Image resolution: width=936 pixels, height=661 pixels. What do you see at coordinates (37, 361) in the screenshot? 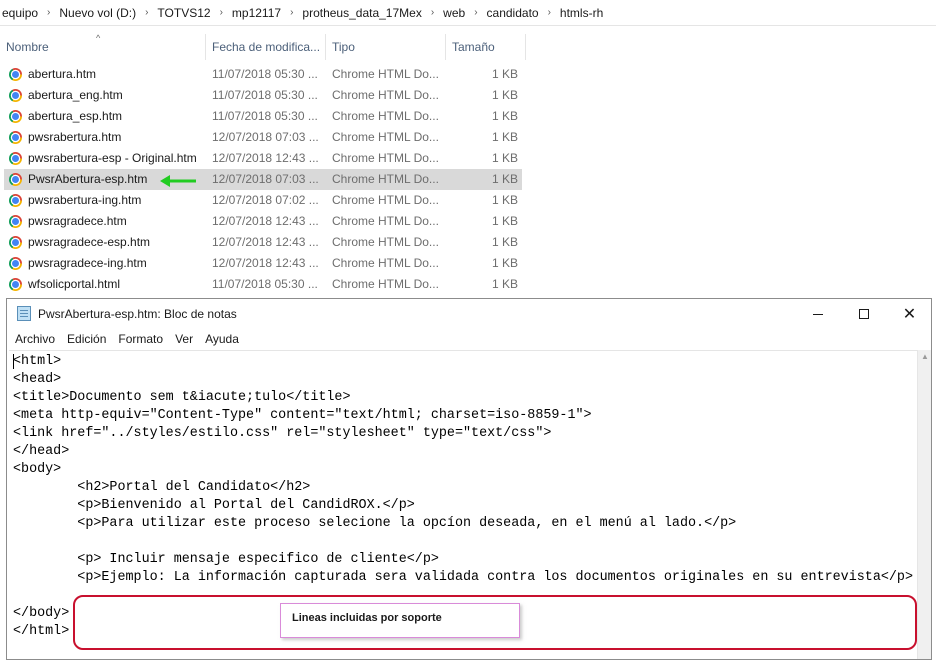
I see `code-line: <html>` at bounding box center [37, 361].